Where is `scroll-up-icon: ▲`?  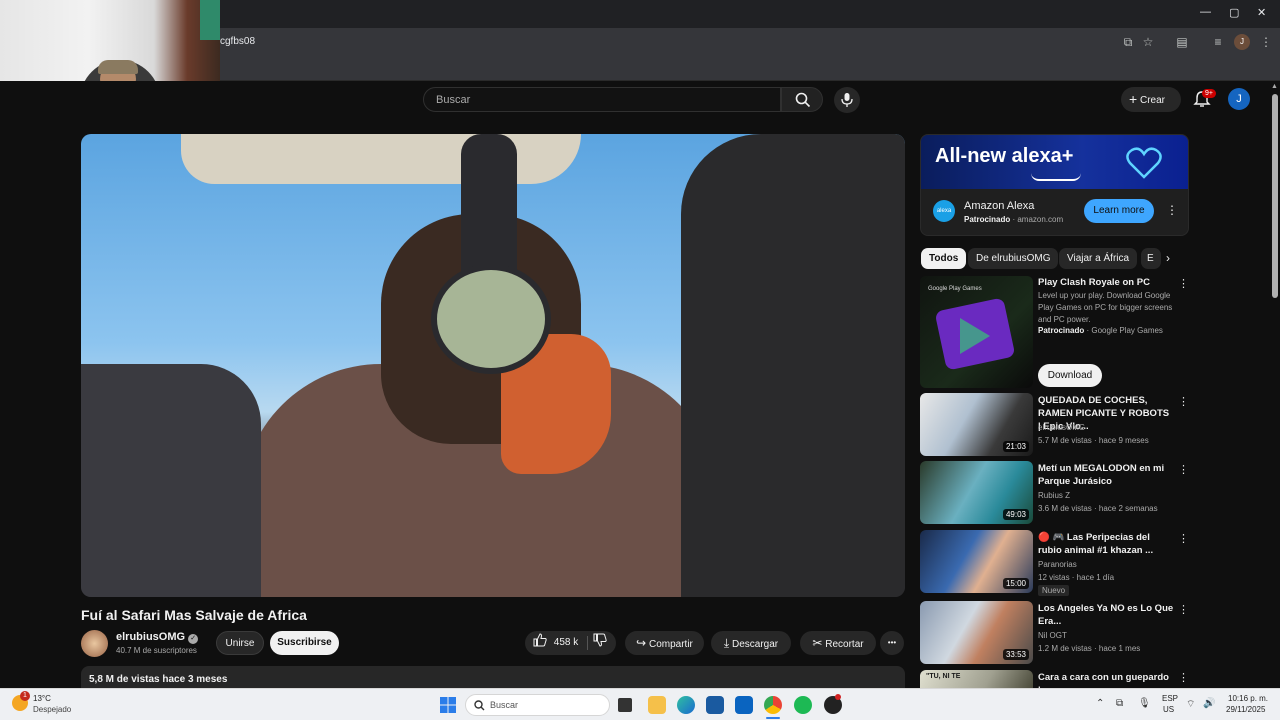
scroll-up-icon: ▲ is located at coordinates (1274, 86).